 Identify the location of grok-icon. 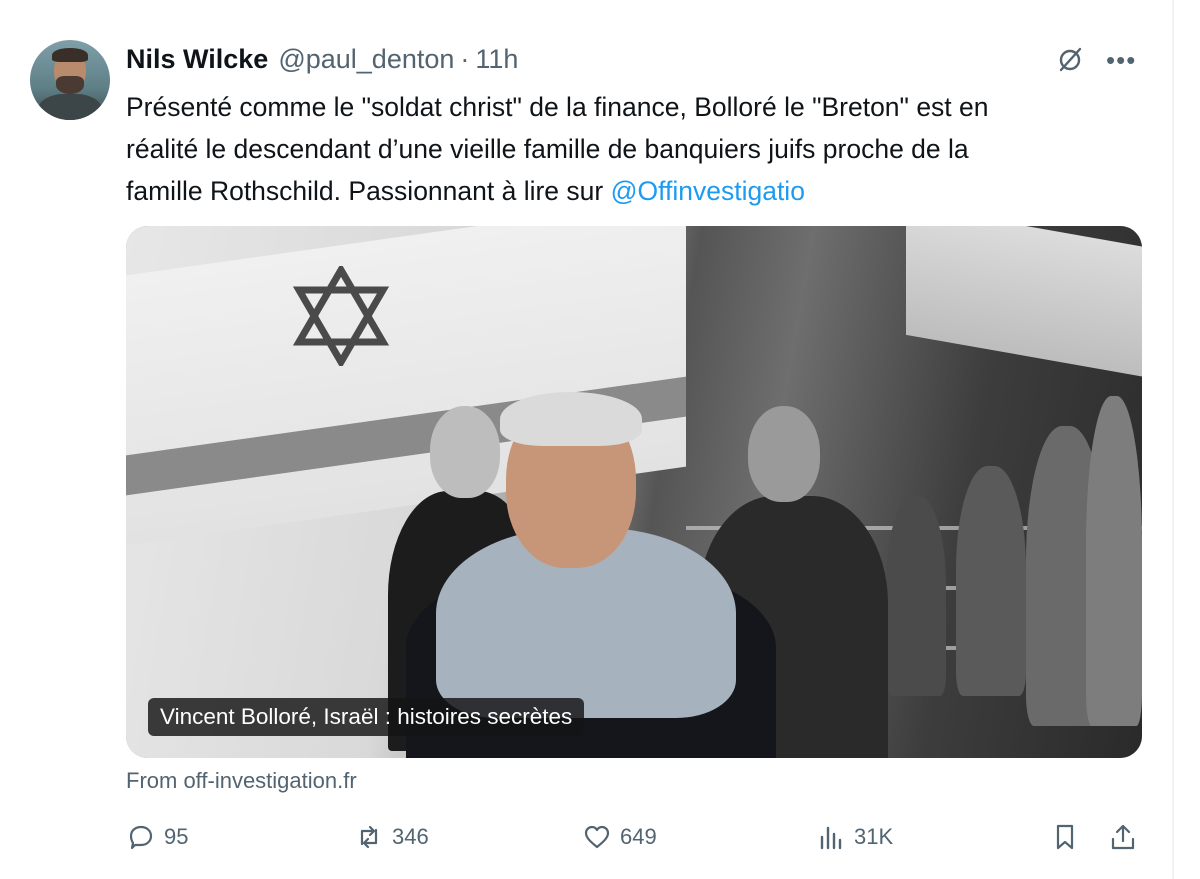
(1070, 60).